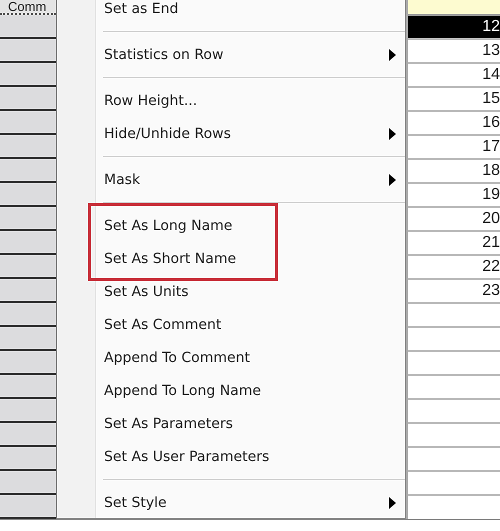 Image resolution: width=500 pixels, height=531 pixels. What do you see at coordinates (183, 258) in the screenshot?
I see `menu-item: Set As Short Name` at bounding box center [183, 258].